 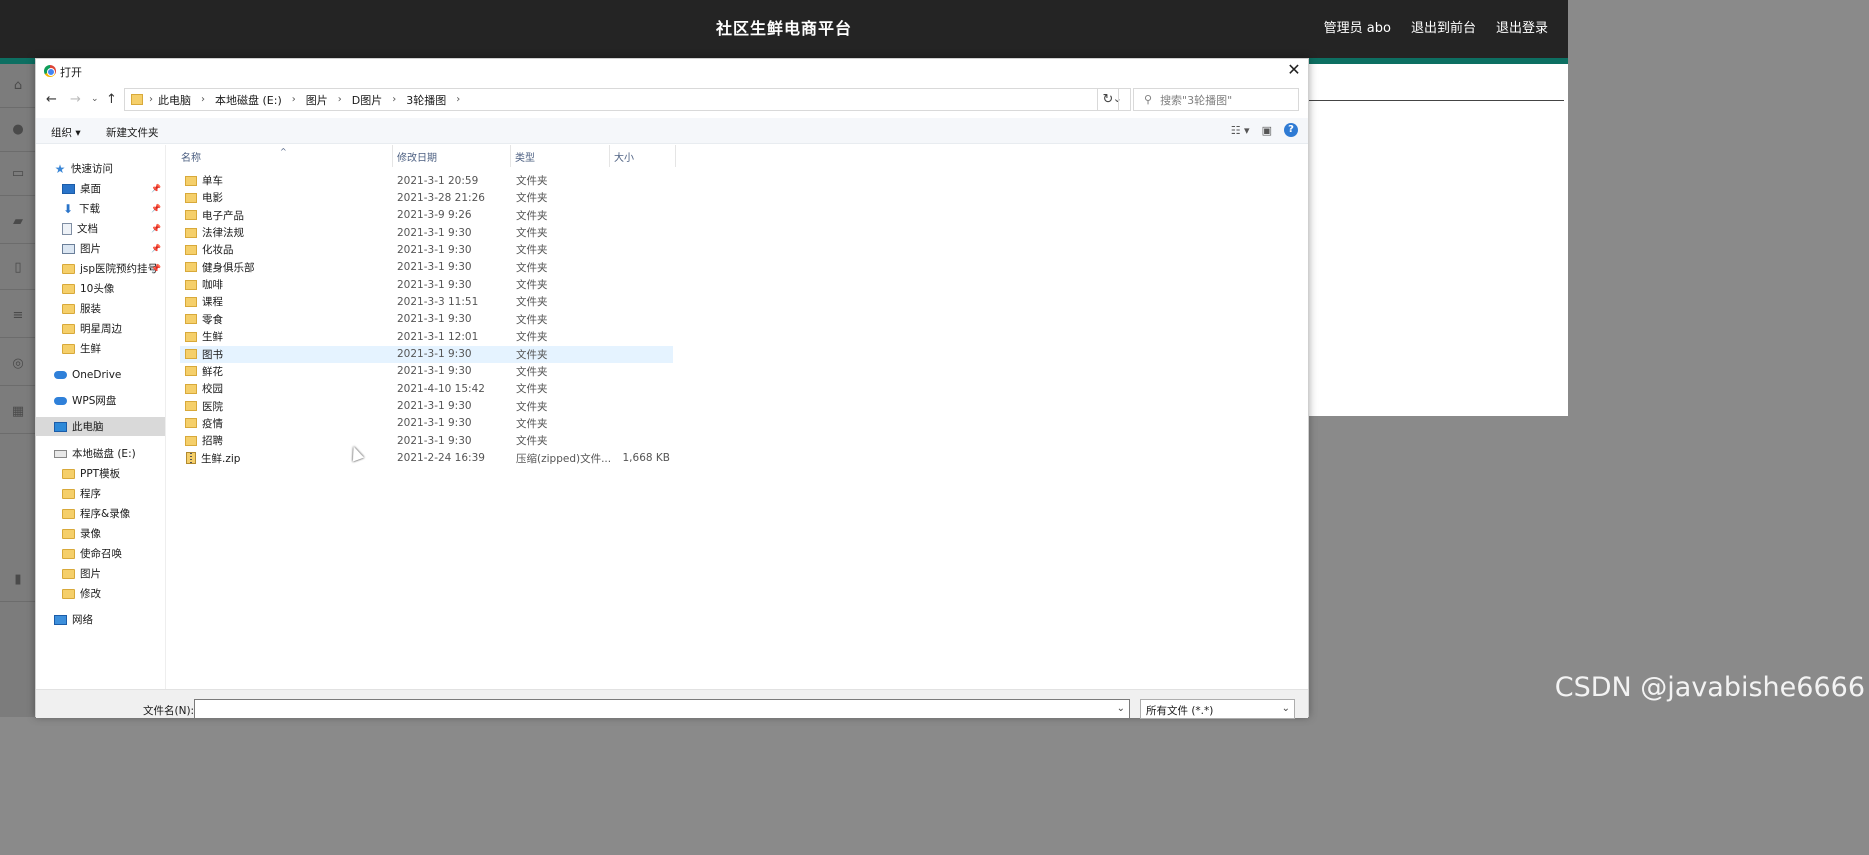 I want to click on file-row: 电子产品 2021-3-9 9:26 文件夹, so click(x=426, y=215).